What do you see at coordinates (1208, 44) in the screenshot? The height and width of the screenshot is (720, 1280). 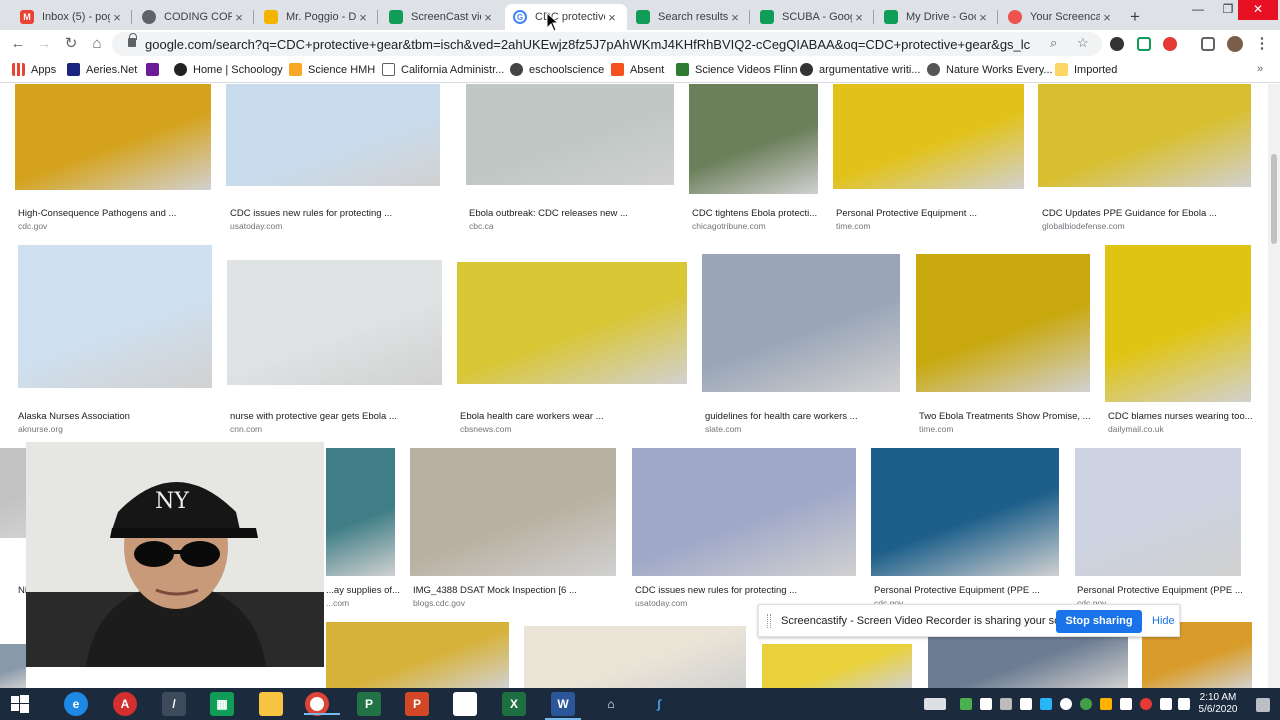 I see `cast-icon` at bounding box center [1208, 44].